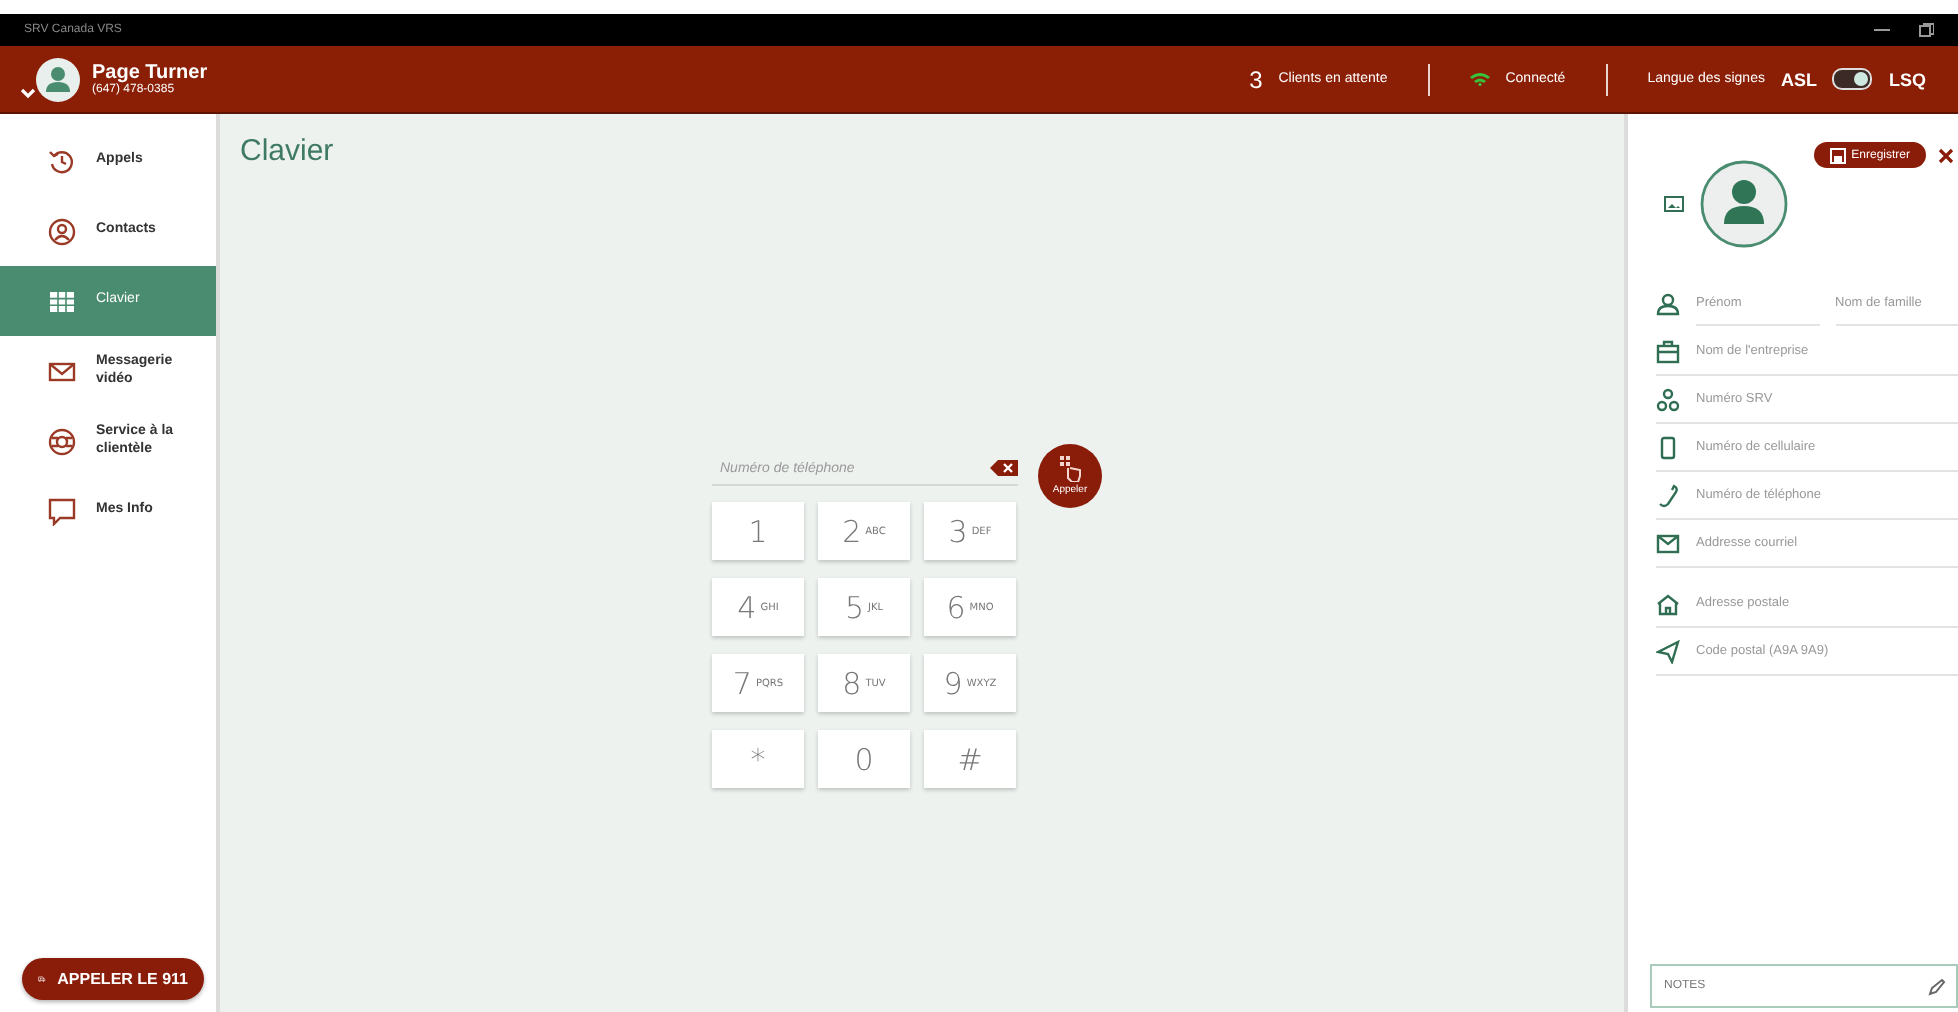 The image size is (1958, 1012). What do you see at coordinates (1852, 79) in the screenshot?
I see `language-toggle` at bounding box center [1852, 79].